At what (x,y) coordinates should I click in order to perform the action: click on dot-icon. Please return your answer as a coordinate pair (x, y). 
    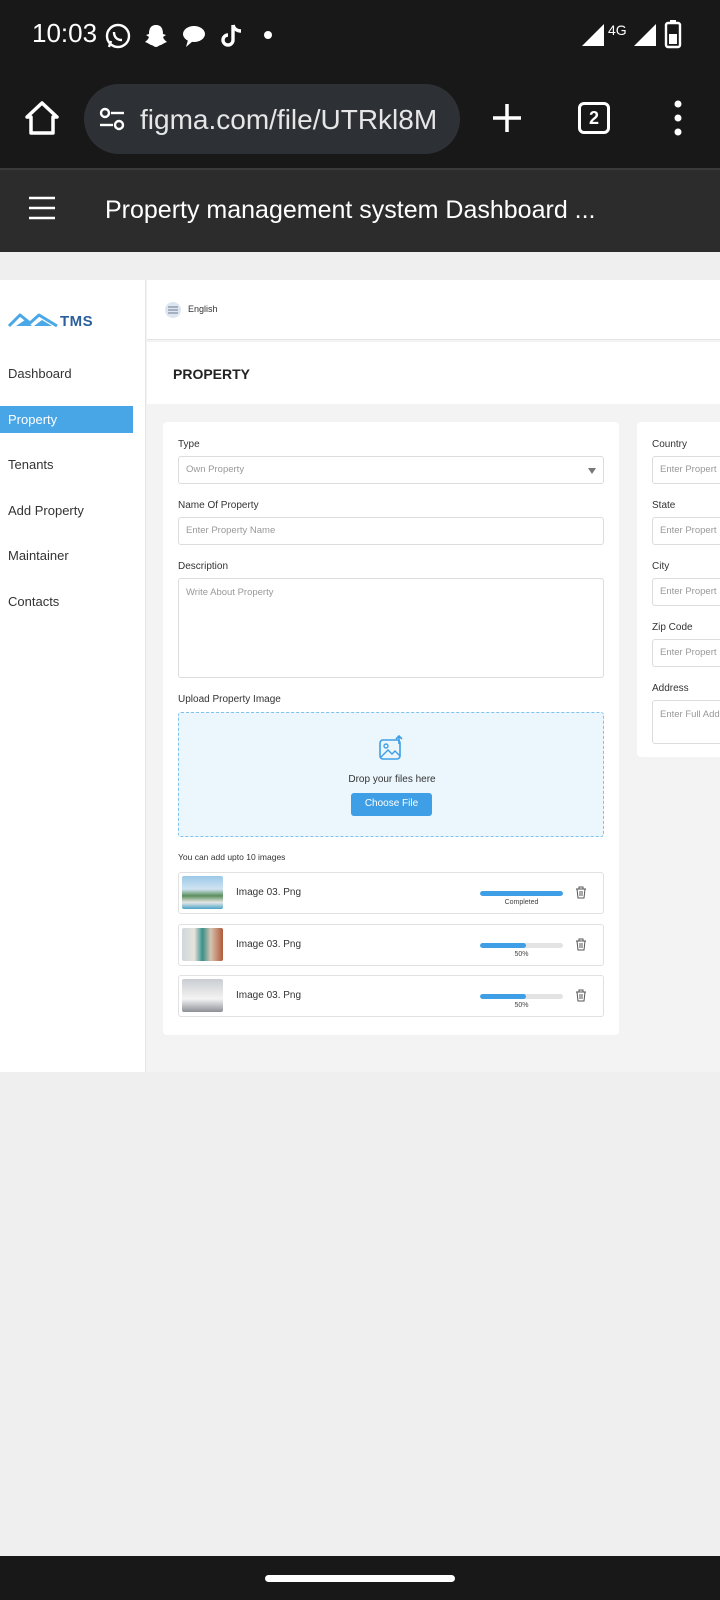
    Looking at the image, I should click on (268, 35).